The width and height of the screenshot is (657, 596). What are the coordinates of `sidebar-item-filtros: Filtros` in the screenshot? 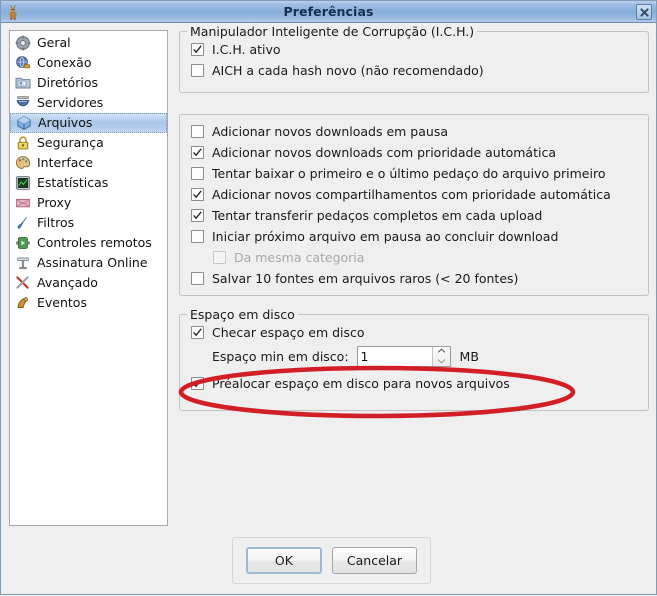 It's located at (88, 223).